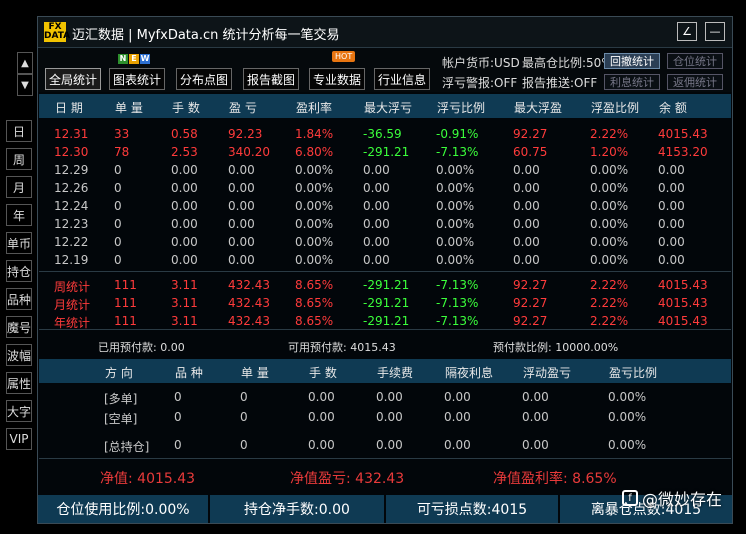 Image resolution: width=746 pixels, height=534 pixels. I want to click on sidebar-item-month: 月, so click(19, 187).